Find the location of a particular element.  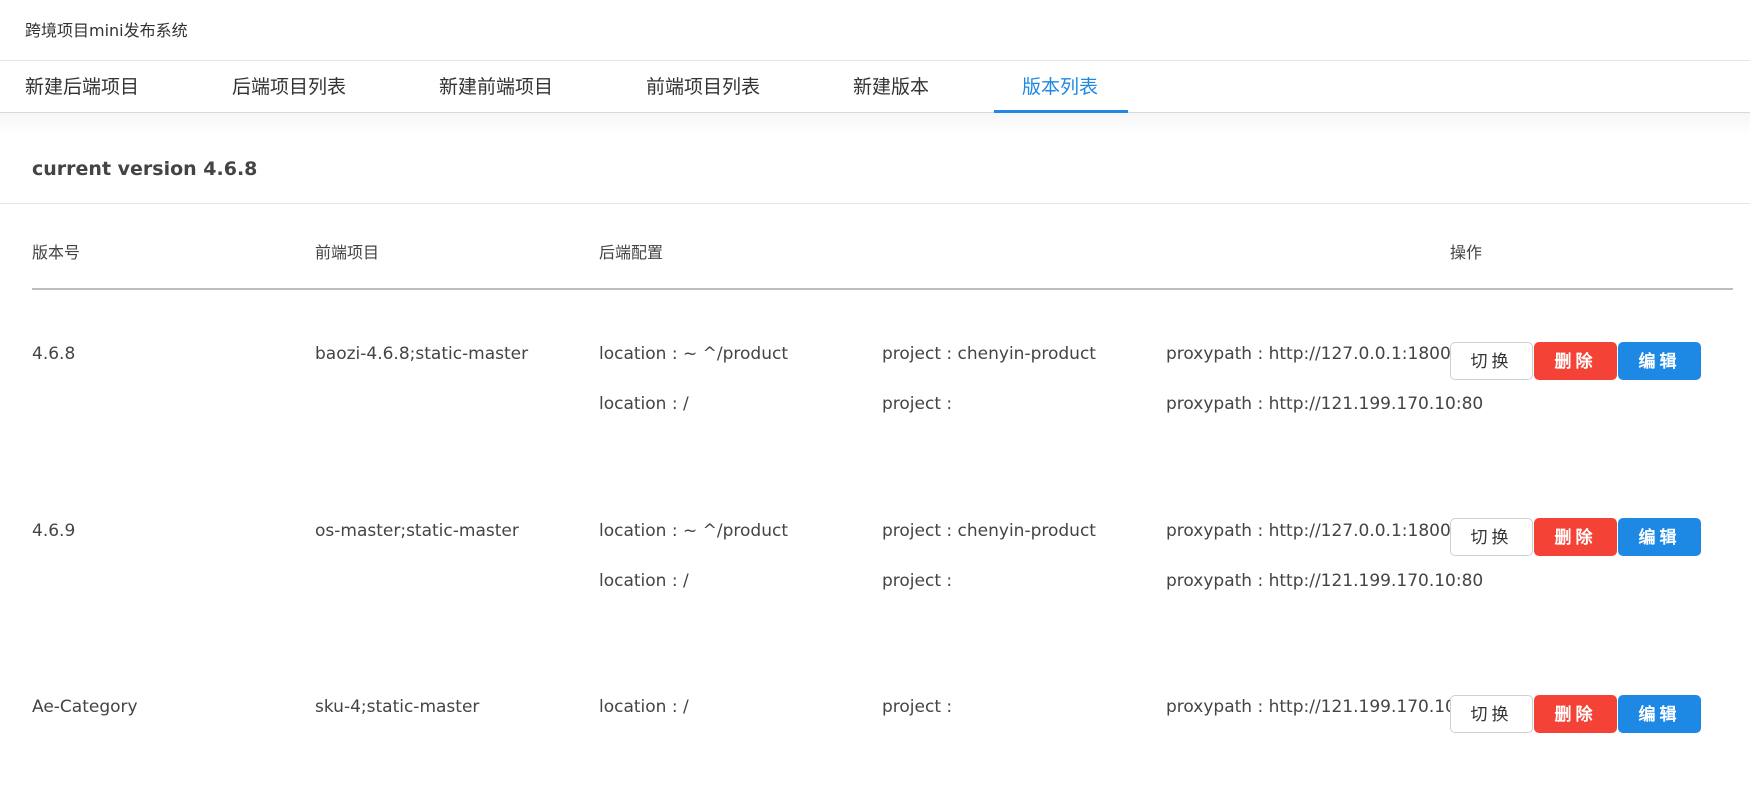

header-frontend: 前端项目 is located at coordinates (347, 252).